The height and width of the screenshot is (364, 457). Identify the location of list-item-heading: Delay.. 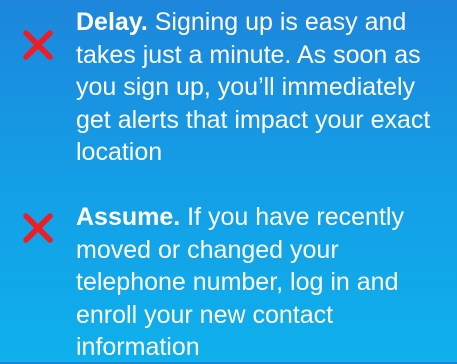
(112, 22).